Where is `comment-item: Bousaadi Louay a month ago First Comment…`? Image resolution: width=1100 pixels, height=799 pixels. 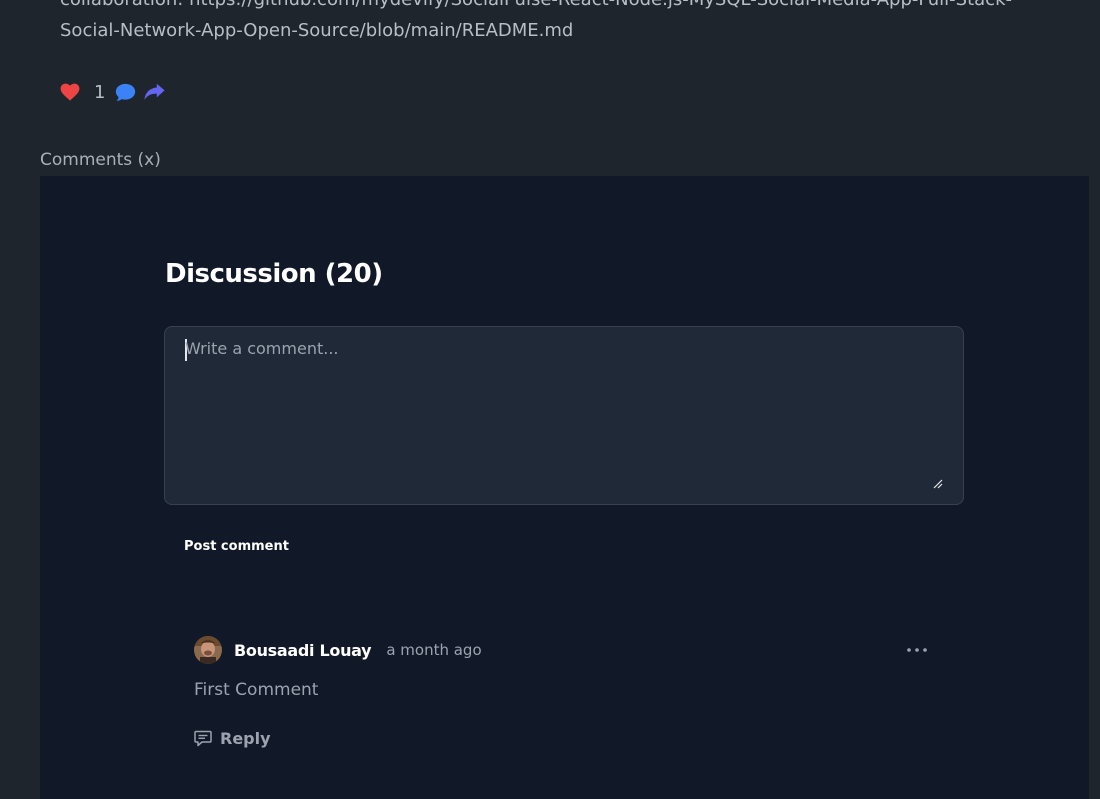 comment-item: Bousaadi Louay a month ago First Comment… is located at coordinates (561, 691).